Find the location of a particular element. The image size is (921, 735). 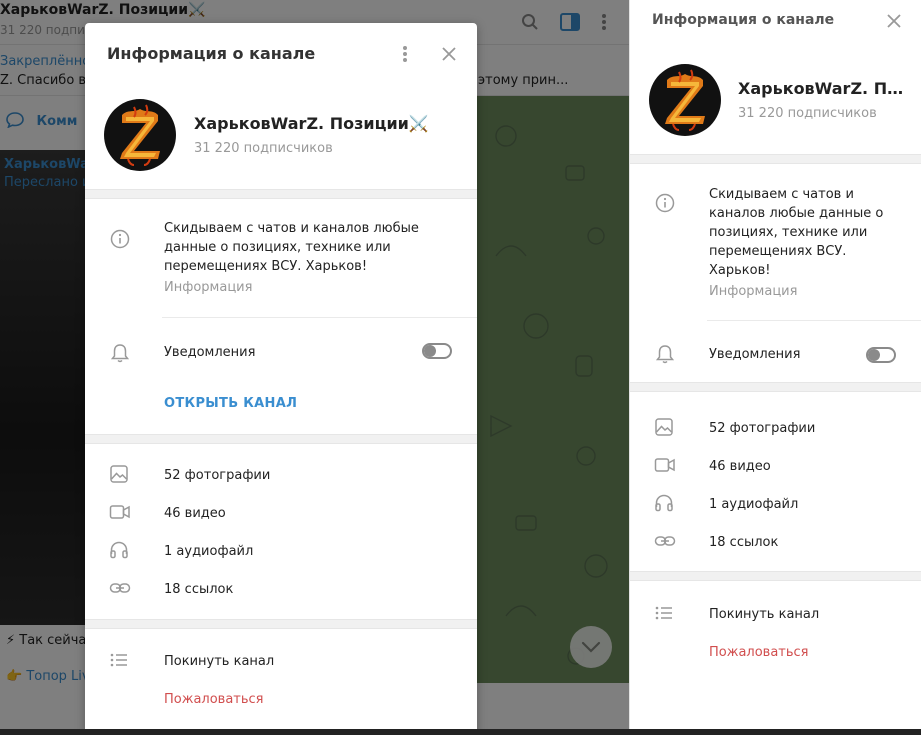

taskbar-strip is located at coordinates (460, 732).